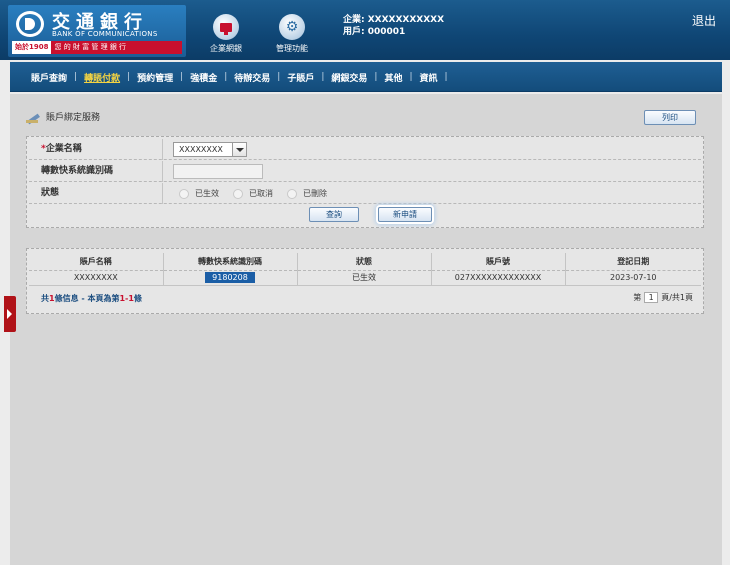 The image size is (730, 565). Describe the element at coordinates (670, 117) in the screenshot. I see `print-button: 列印` at that location.